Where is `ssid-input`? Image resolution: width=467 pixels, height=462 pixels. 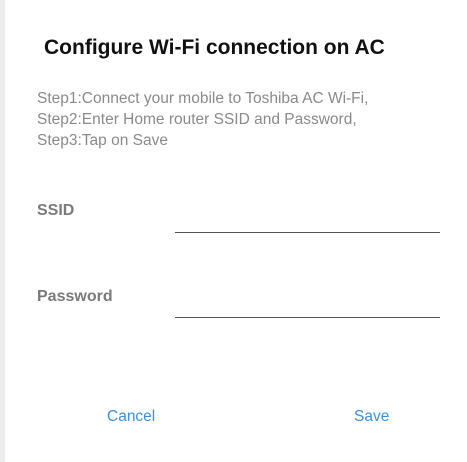 ssid-input is located at coordinates (307, 219).